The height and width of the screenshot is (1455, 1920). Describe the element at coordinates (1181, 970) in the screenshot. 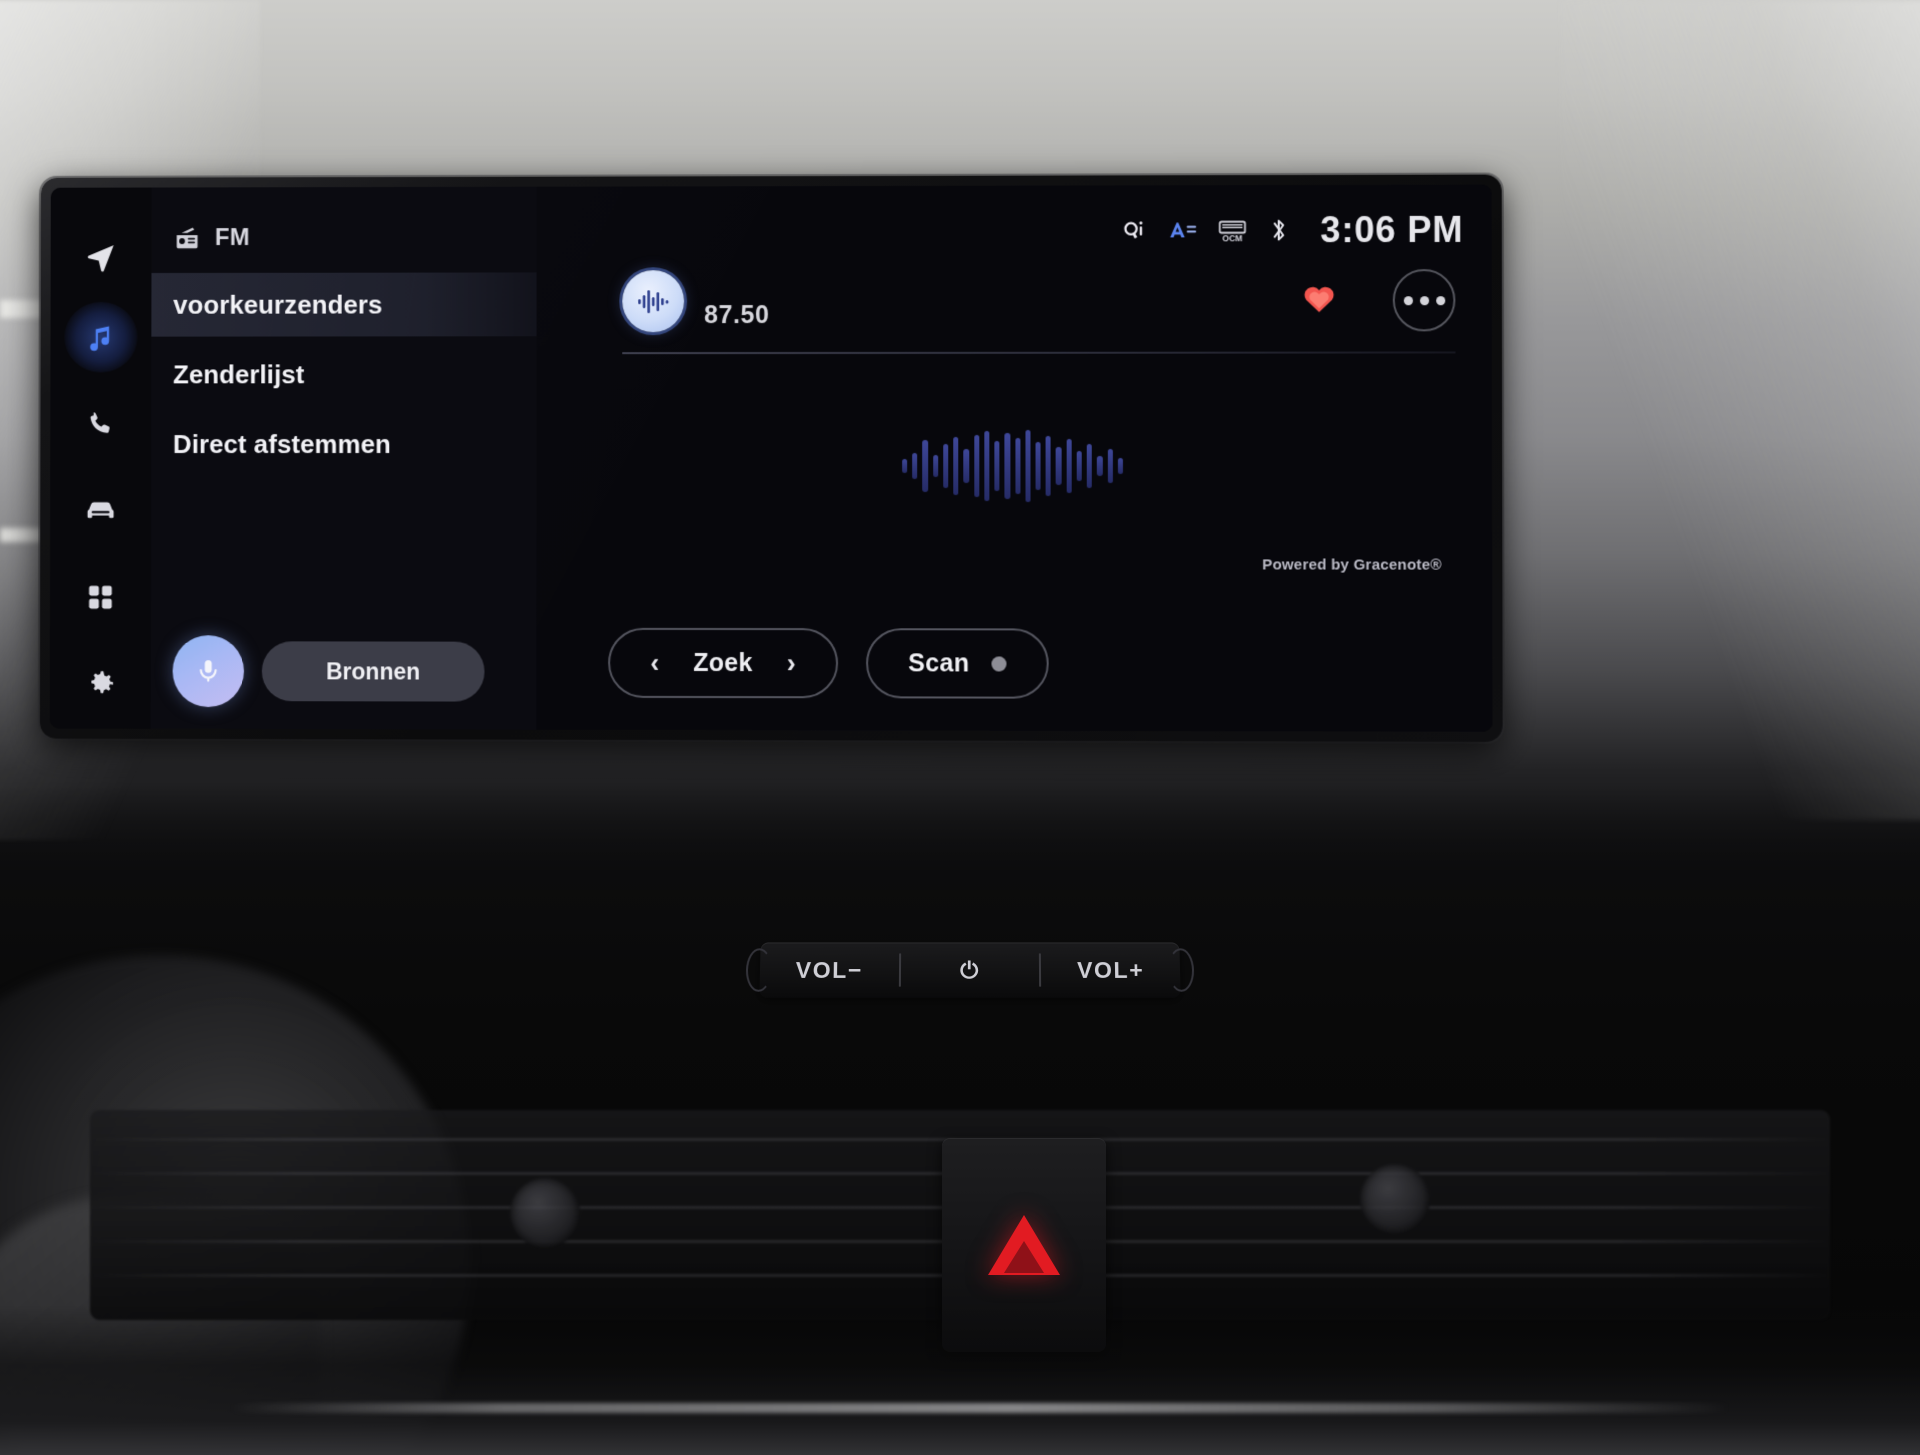

I see `hardware-bar-edge` at that location.